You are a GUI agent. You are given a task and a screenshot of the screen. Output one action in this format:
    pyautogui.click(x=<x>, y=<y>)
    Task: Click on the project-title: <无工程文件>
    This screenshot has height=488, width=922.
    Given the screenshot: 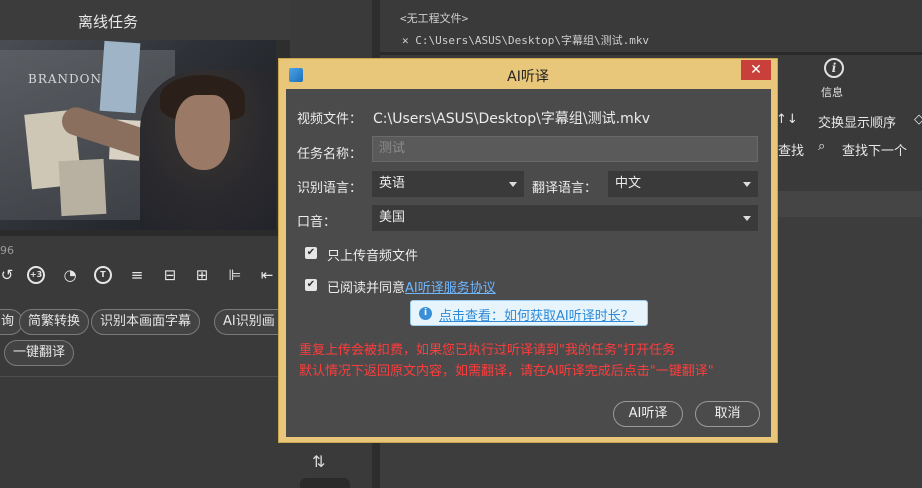 What is the action you would take?
    pyautogui.click(x=434, y=18)
    